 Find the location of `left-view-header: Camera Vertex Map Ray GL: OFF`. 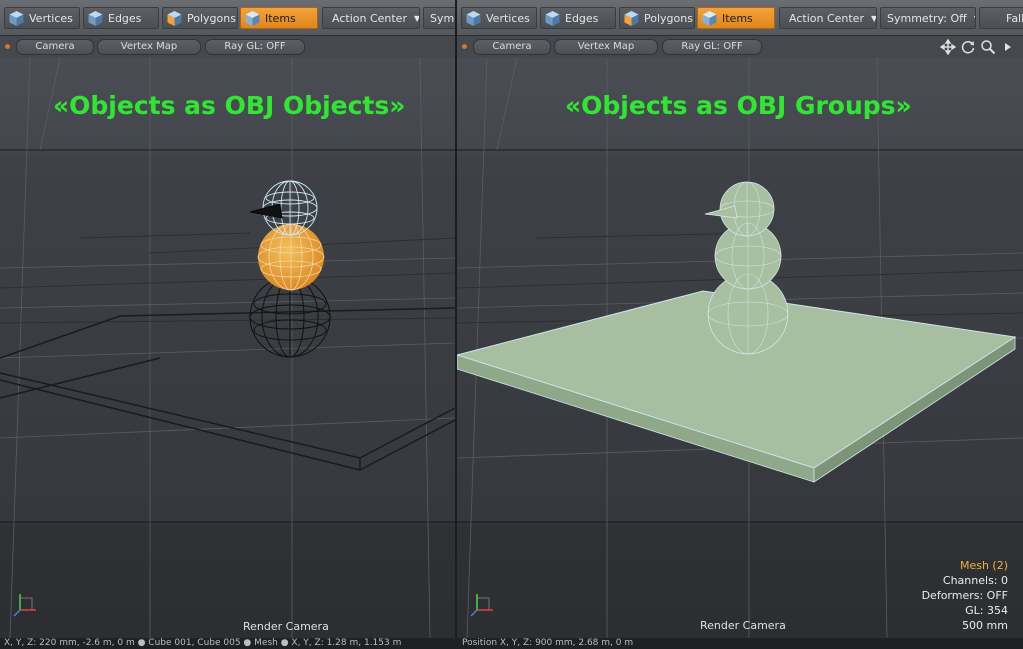

left-view-header: Camera Vertex Map Ray GL: OFF is located at coordinates (227, 47).